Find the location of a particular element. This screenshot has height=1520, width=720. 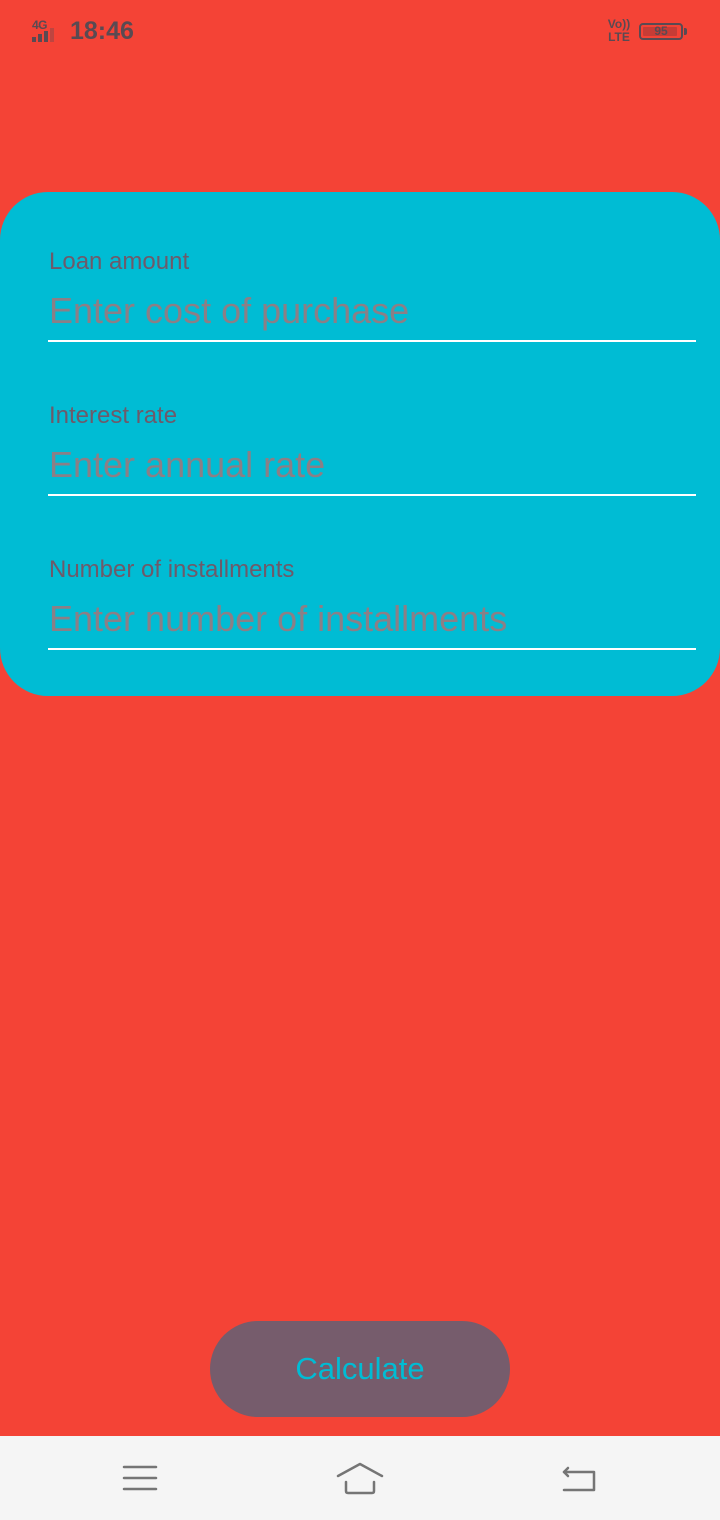

lte-label: LTE is located at coordinates (619, 37).